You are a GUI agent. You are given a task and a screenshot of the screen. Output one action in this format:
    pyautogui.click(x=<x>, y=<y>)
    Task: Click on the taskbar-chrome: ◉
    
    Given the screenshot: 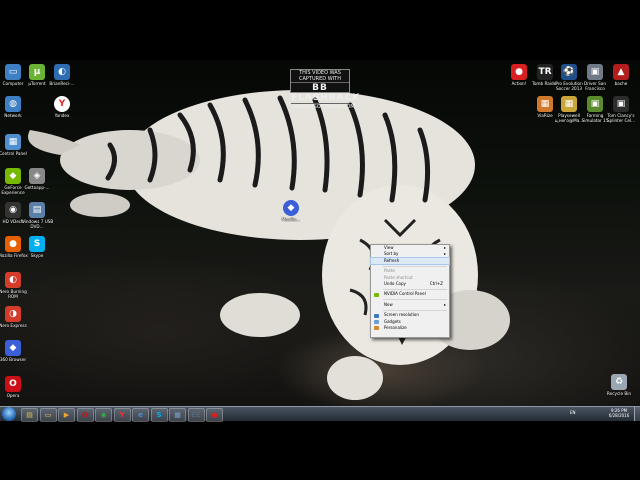 What is the action you would take?
    pyautogui.click(x=103, y=415)
    